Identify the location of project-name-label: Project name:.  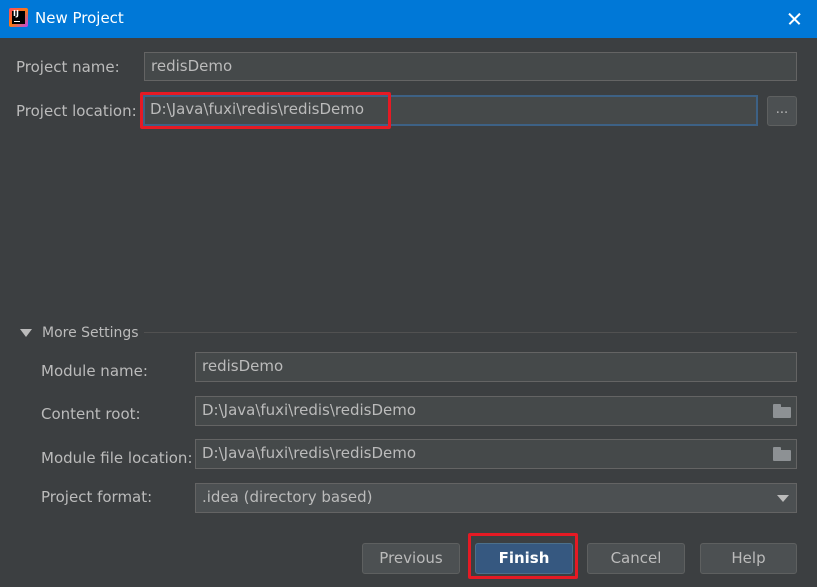
(68, 67).